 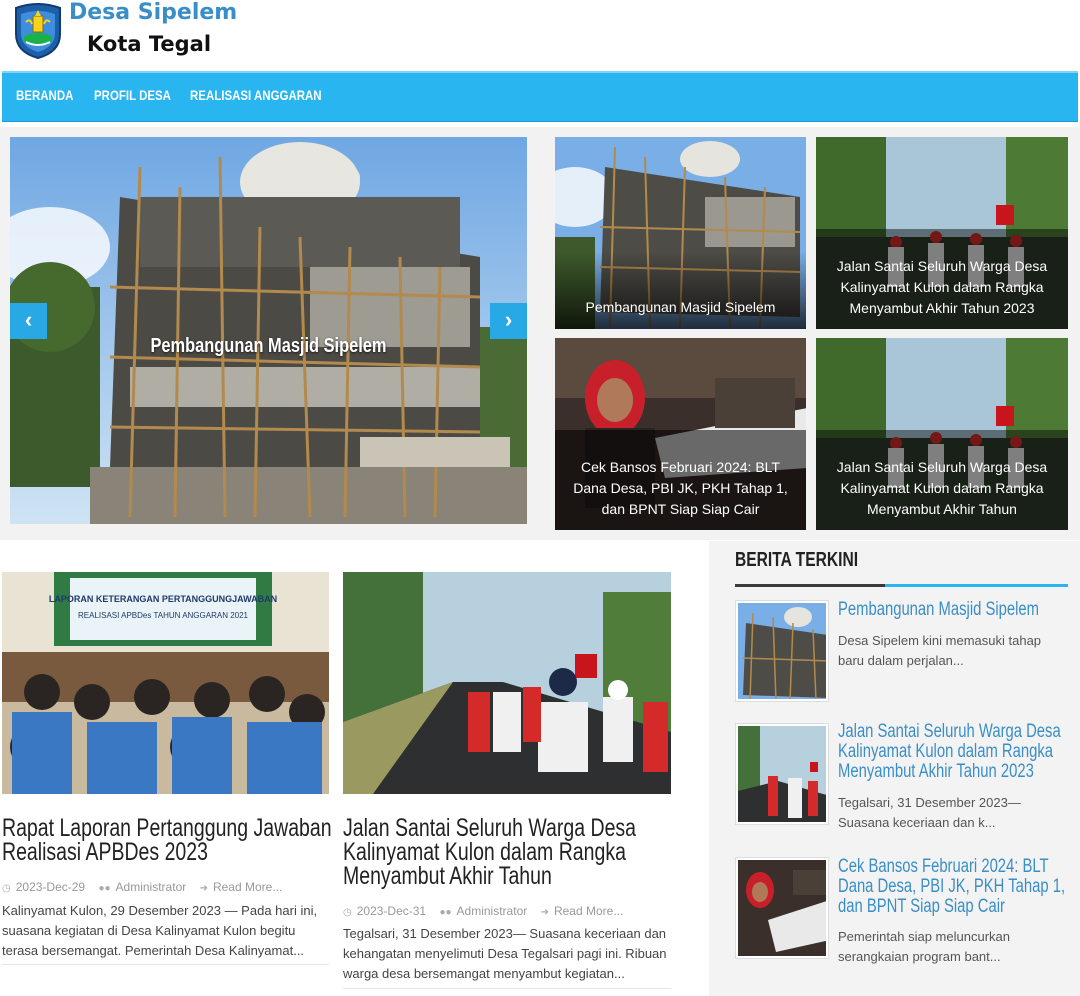 I want to click on sidebar-item-title-cont: Menyambut Akhir Tahun 2023, so click(x=936, y=772).